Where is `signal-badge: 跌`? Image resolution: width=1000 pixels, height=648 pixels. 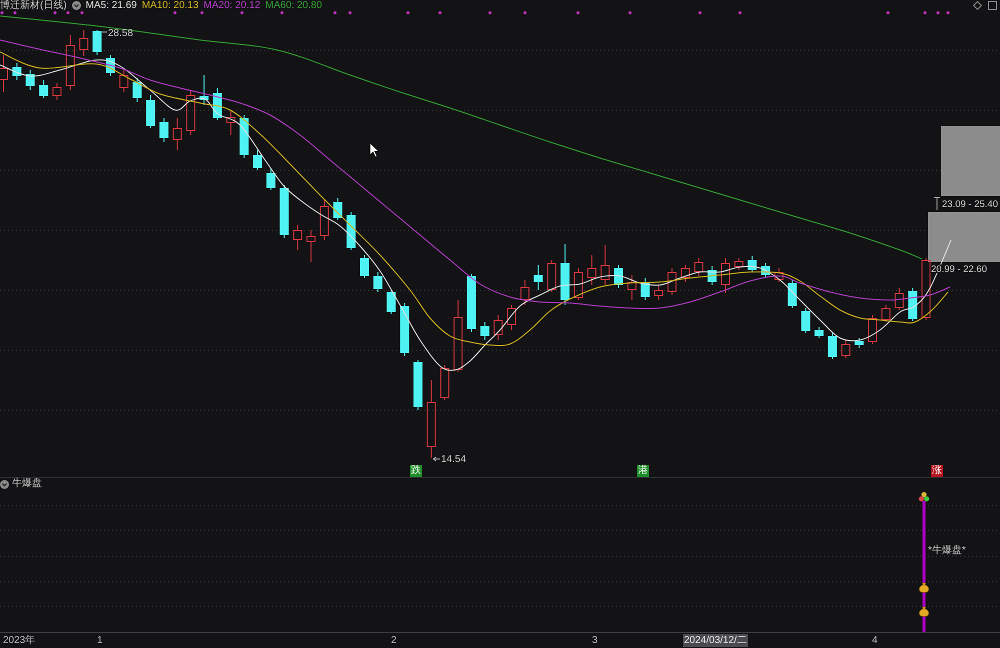 signal-badge: 跌 is located at coordinates (416, 471).